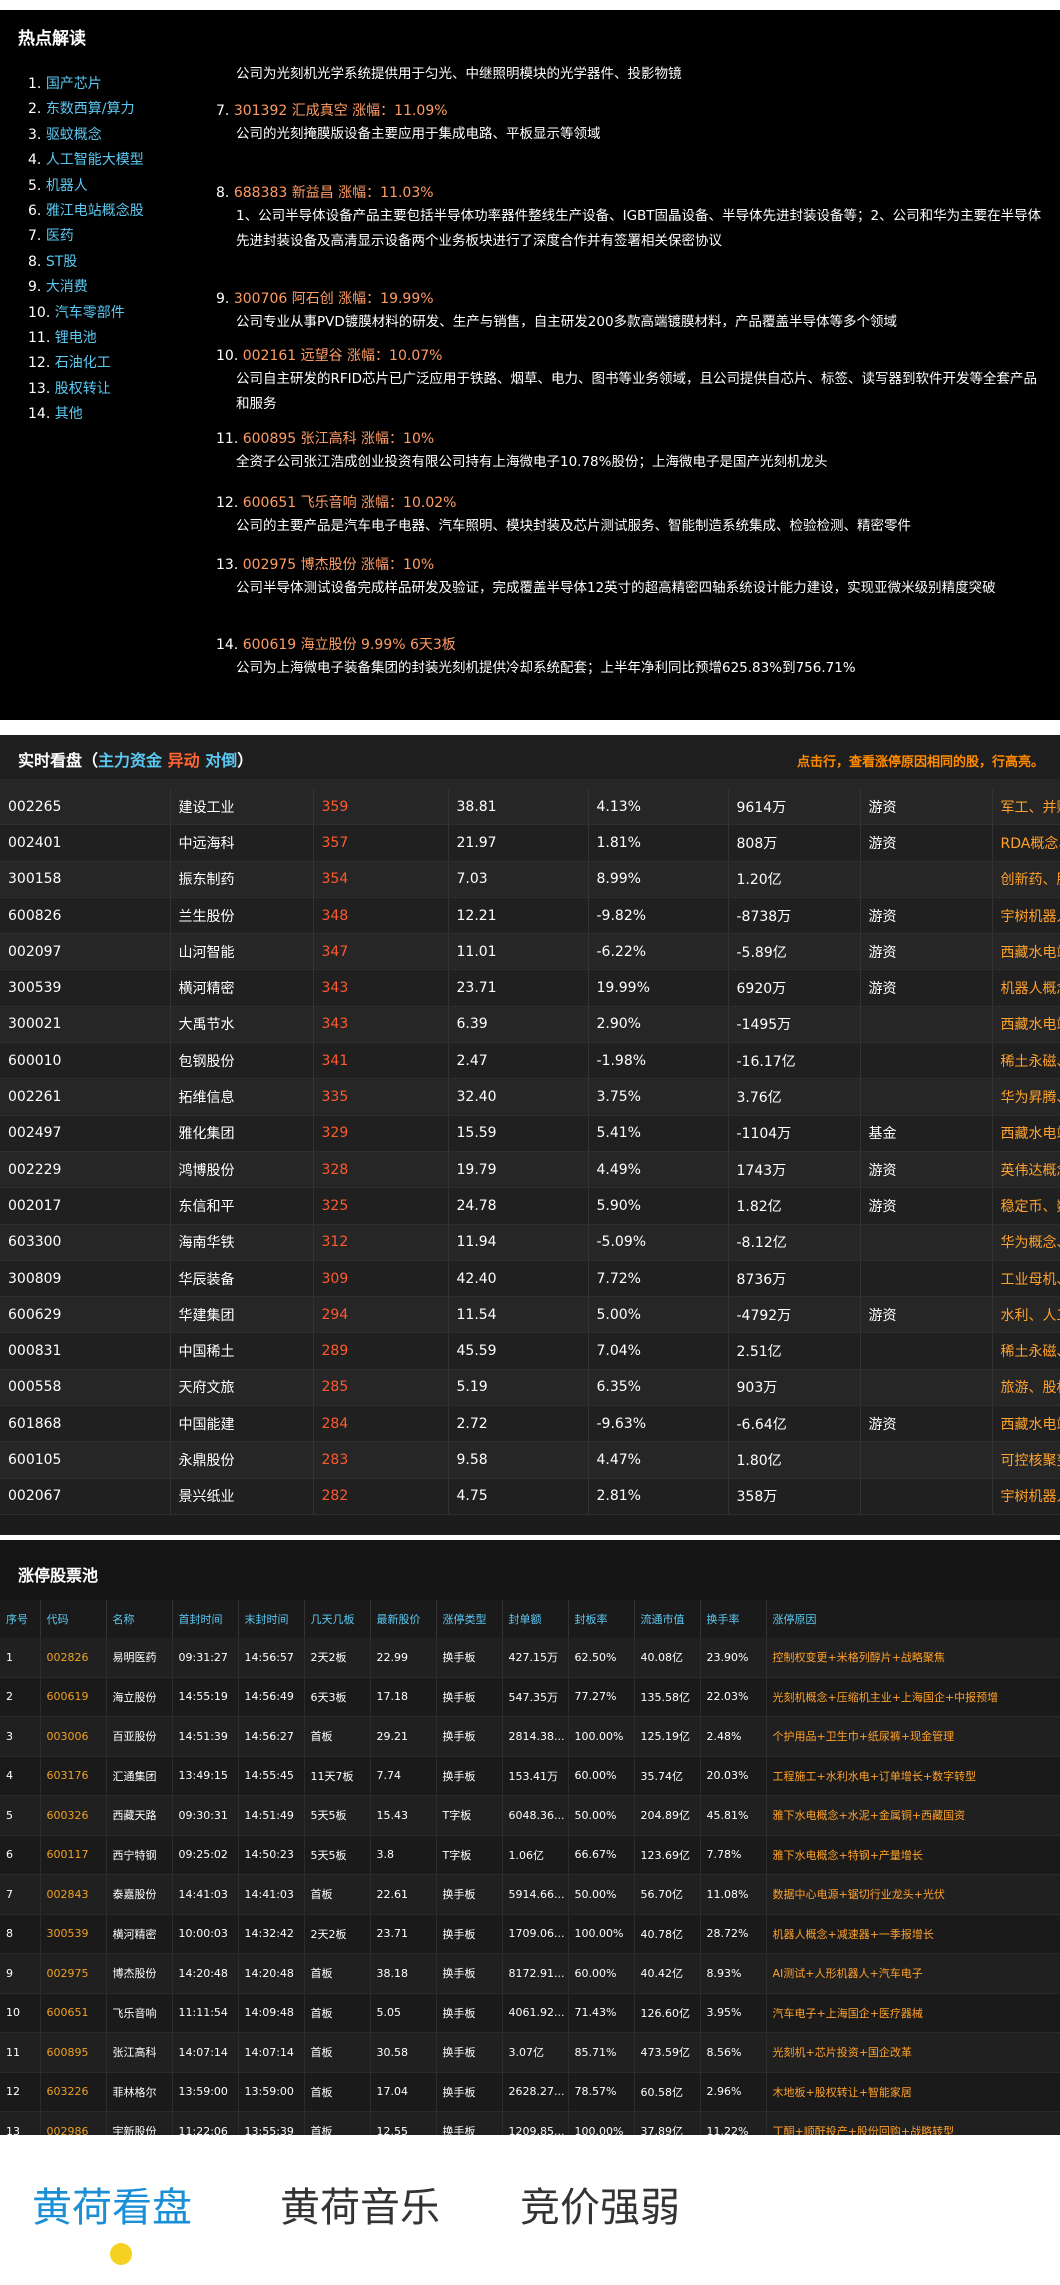 Image resolution: width=1060 pixels, height=2285 pixels. Describe the element at coordinates (601, 1619) in the screenshot. I see `column-header: 封板率` at that location.